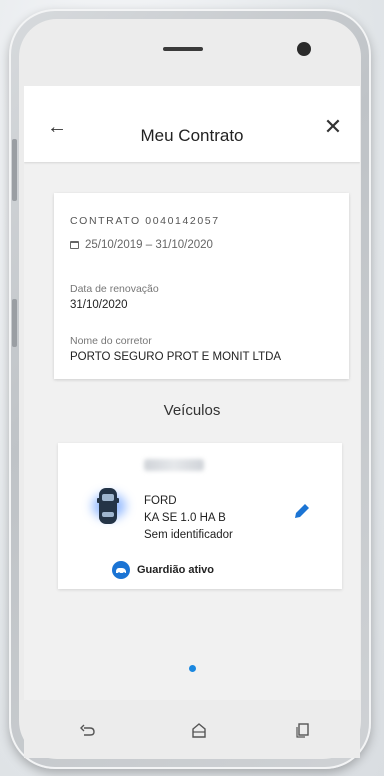 This screenshot has height=776, width=384. Describe the element at coordinates (192, 410) in the screenshot. I see `vehicles-section-title: Veículos` at that location.